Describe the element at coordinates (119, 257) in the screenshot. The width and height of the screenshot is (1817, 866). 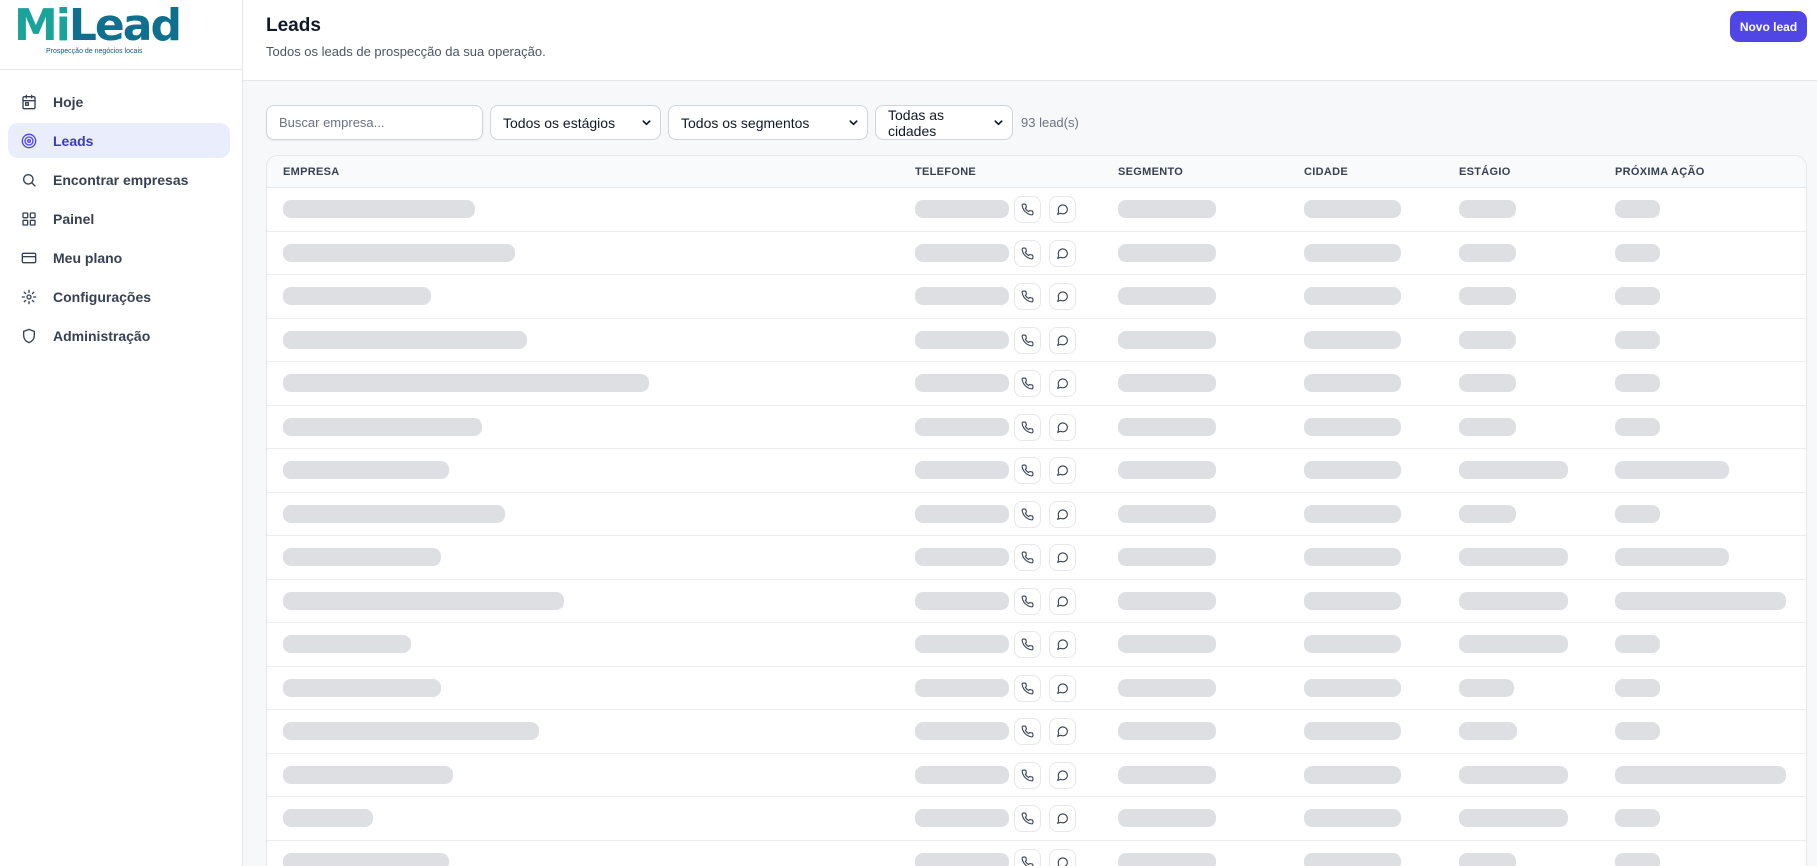
I see `sidebar-item-meu-plano: Meu plano` at that location.